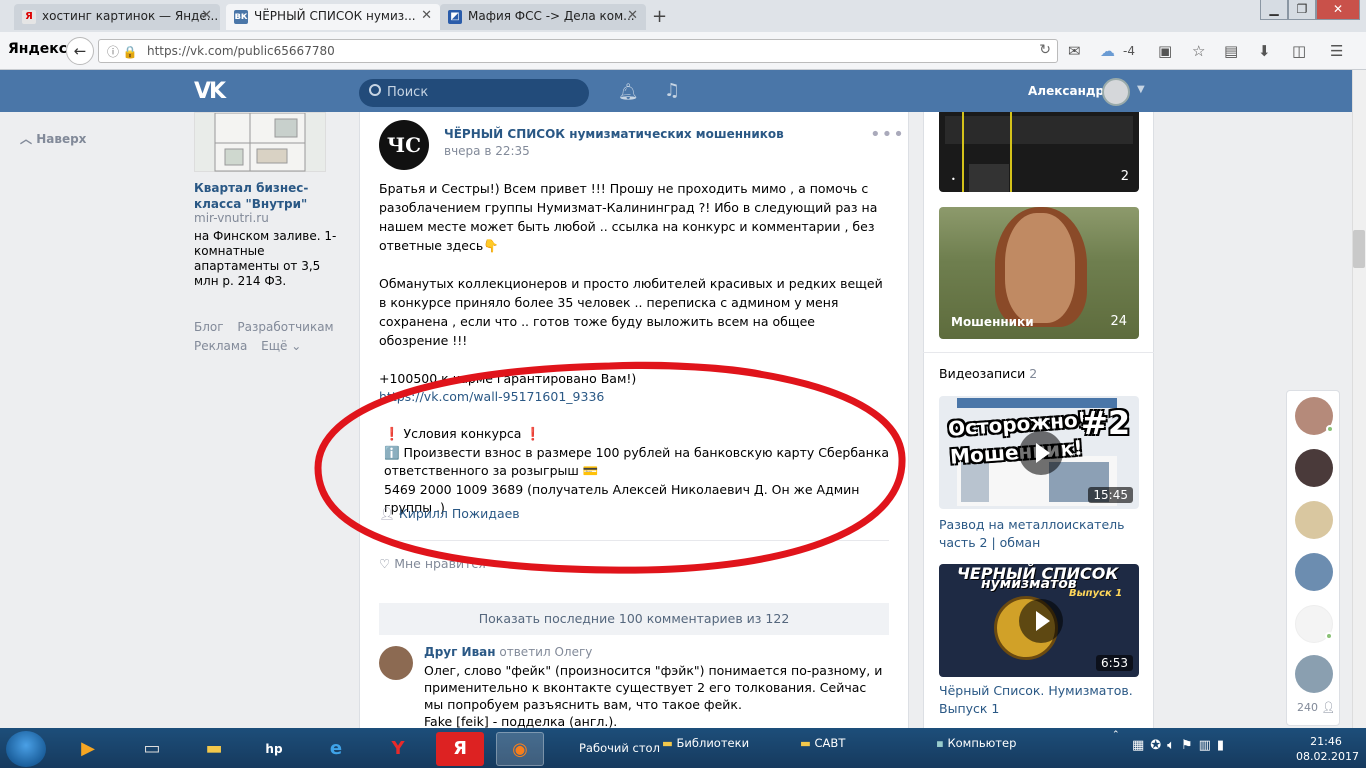 This screenshot has width=1366, height=768. What do you see at coordinates (474, 93) in the screenshot?
I see `search-input: Поиск` at bounding box center [474, 93].